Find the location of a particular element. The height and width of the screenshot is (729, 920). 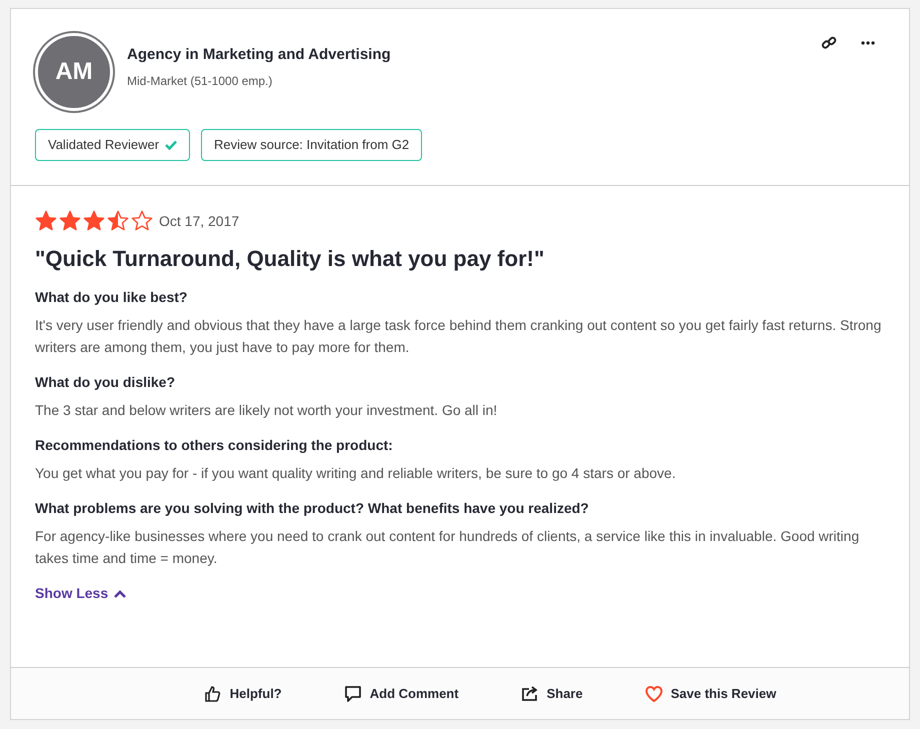

company-size: Mid-Market (51-1000 emp.) is located at coordinates (200, 81).